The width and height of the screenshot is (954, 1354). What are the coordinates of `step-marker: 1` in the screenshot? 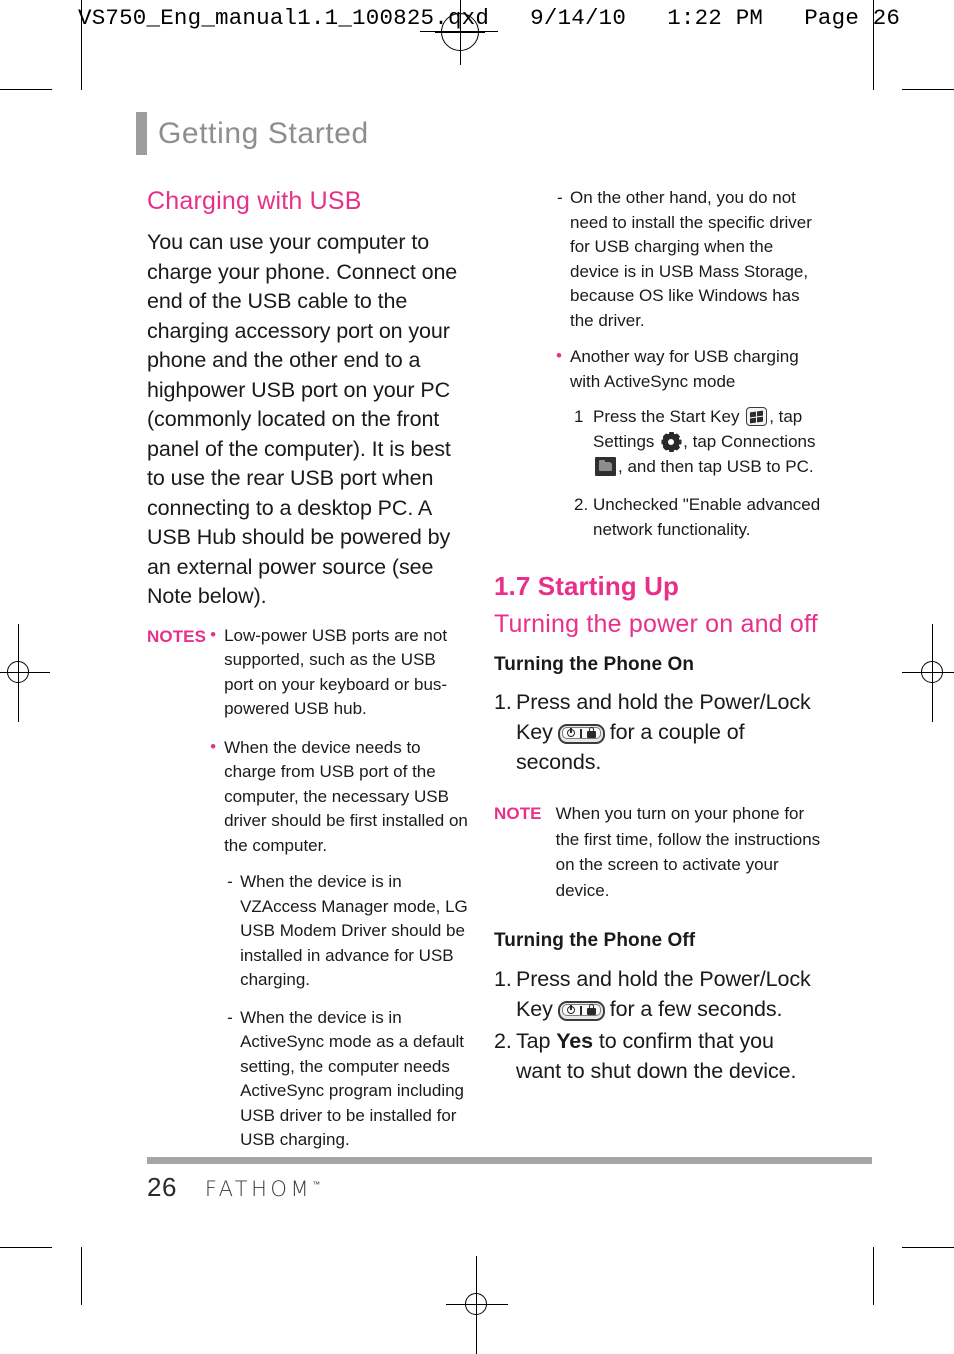 It's located at (579, 416).